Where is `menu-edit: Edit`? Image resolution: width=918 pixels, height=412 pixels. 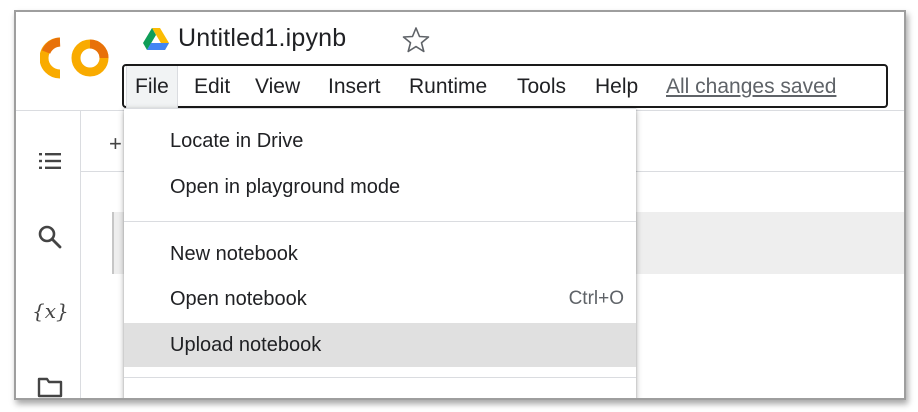
menu-edit: Edit is located at coordinates (212, 87).